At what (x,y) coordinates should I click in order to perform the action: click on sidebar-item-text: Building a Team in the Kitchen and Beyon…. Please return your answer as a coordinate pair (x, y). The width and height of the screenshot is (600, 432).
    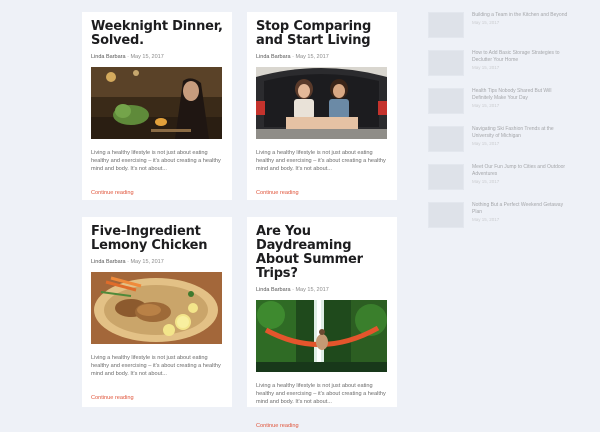
    Looking at the image, I should click on (519, 31).